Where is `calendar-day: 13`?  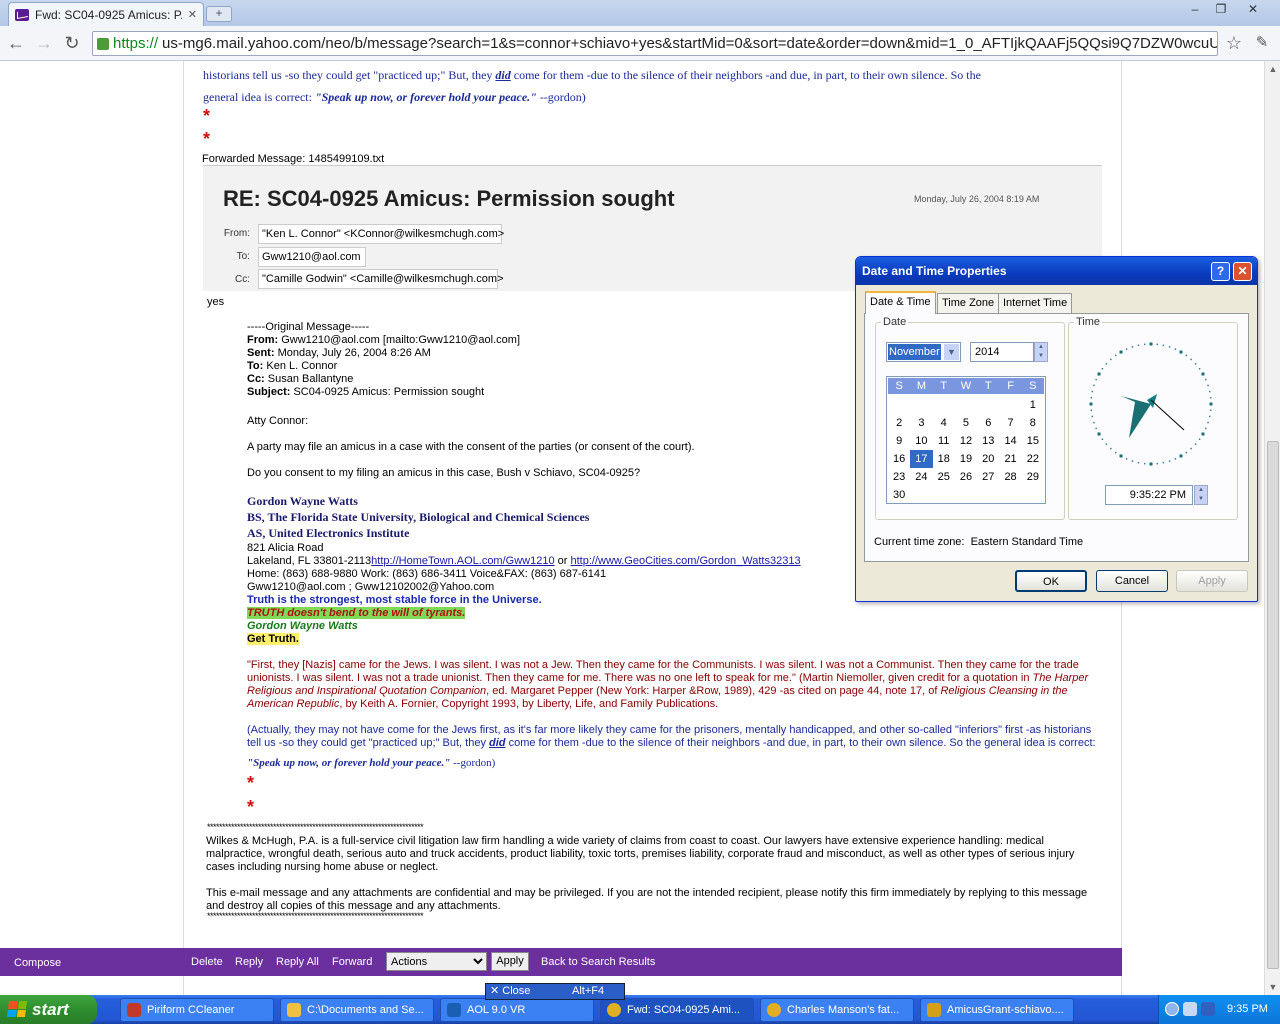
calendar-day: 13 is located at coordinates (988, 441).